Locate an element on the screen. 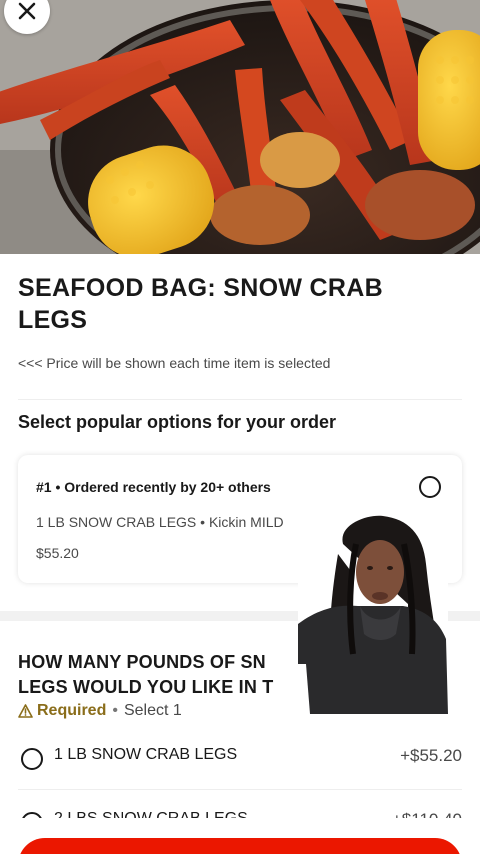 Image resolution: width=480 pixels, height=854 pixels. popular-option-title: #1 • Ordered recently by 20+ others is located at coordinates (153, 487).